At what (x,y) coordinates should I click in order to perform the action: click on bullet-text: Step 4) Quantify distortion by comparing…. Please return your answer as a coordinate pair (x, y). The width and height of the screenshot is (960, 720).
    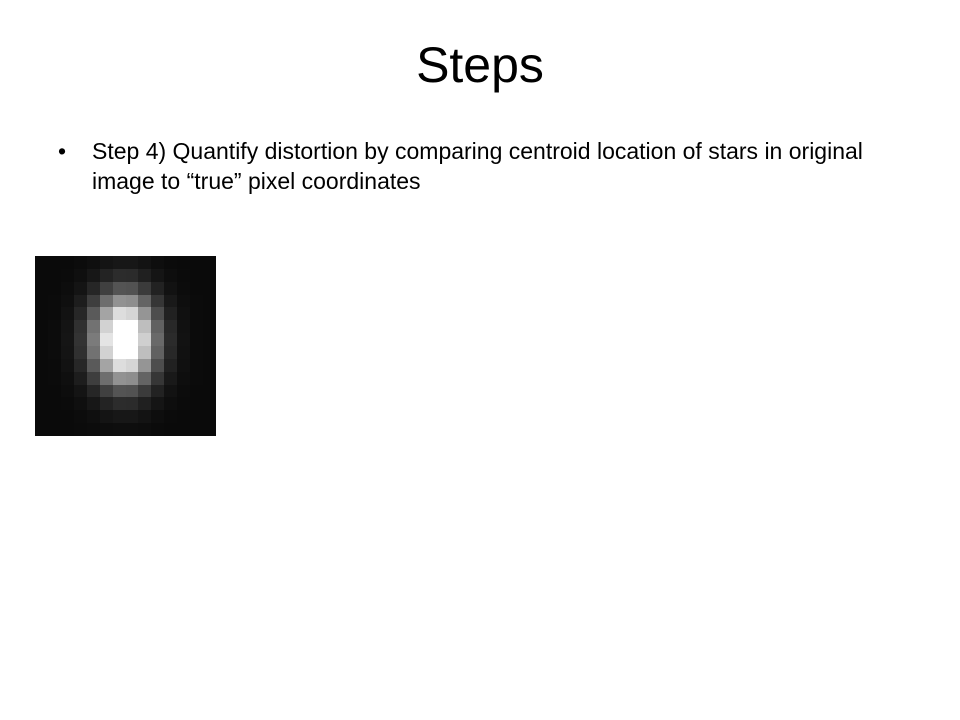
    Looking at the image, I should click on (477, 166).